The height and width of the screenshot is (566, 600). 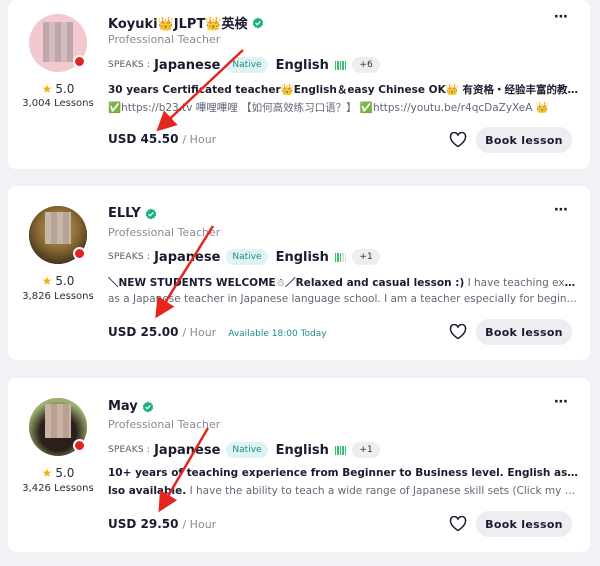 What do you see at coordinates (58, 103) in the screenshot?
I see `lesson-count: 3,004 Lessons` at bounding box center [58, 103].